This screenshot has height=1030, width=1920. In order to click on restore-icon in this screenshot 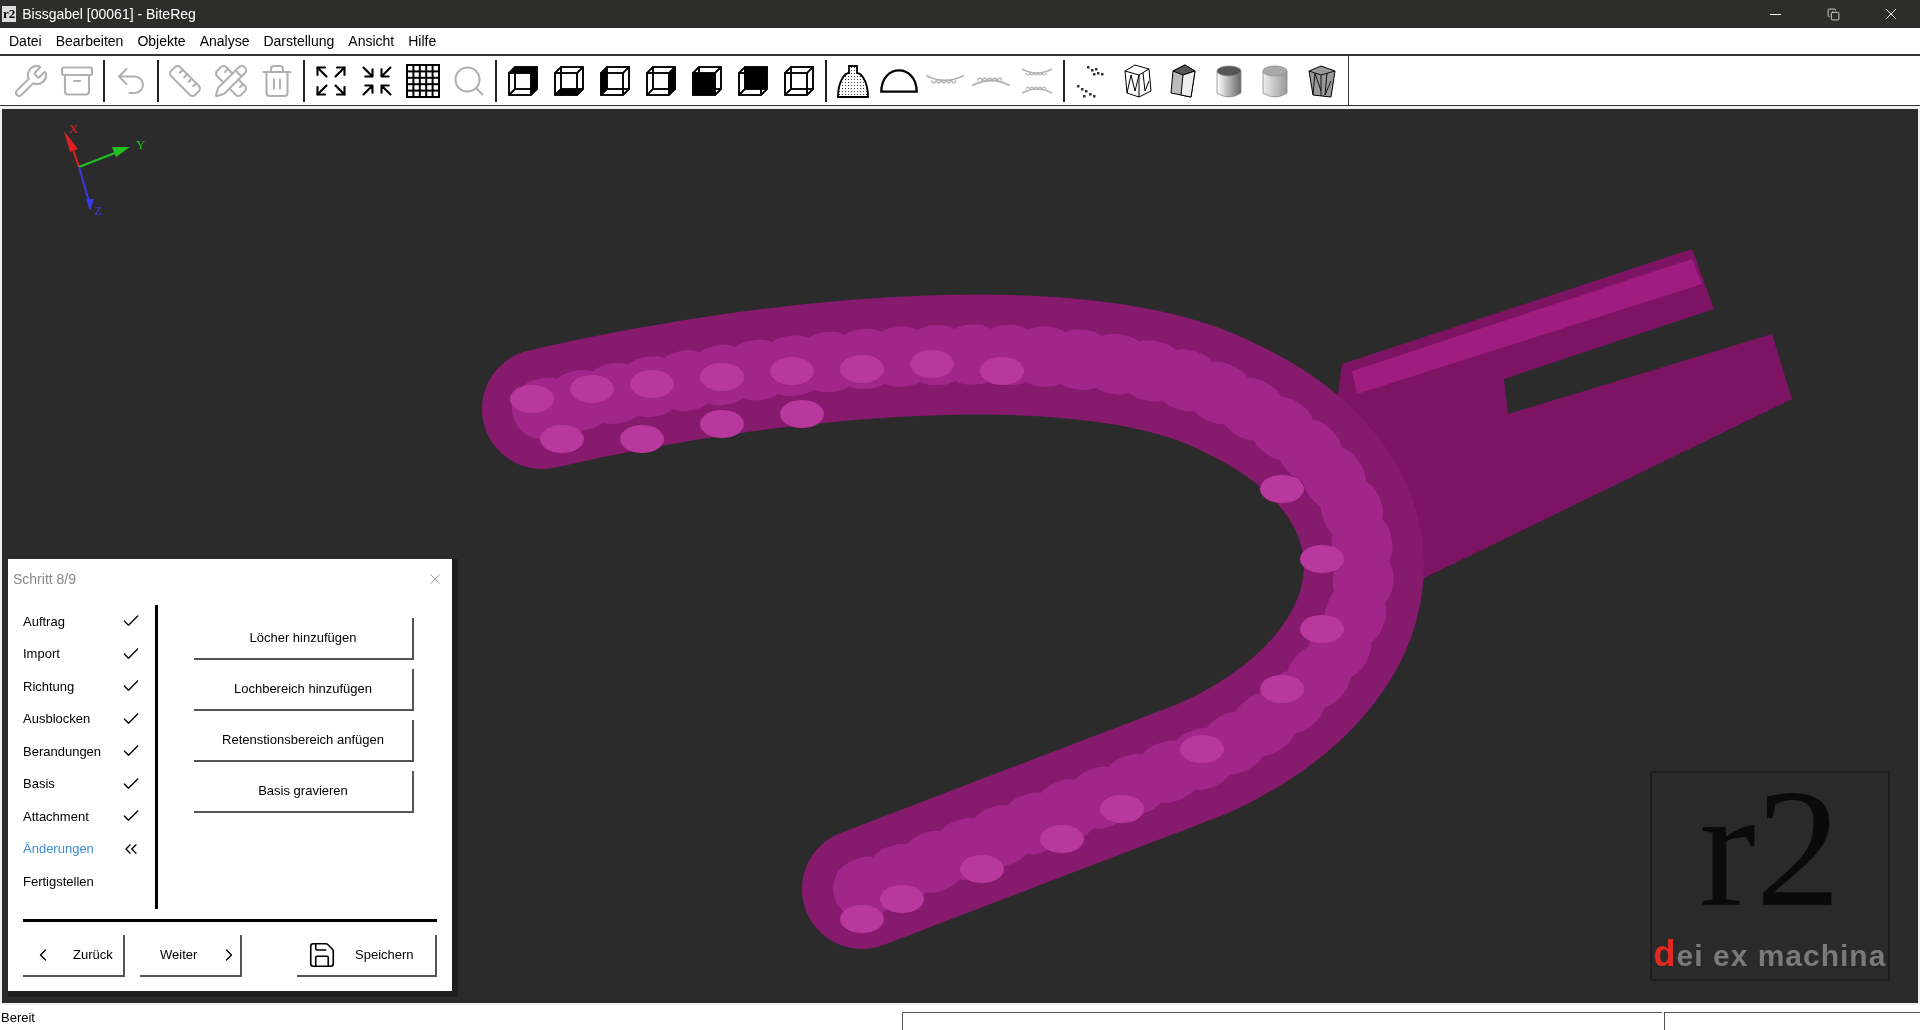, I will do `click(1833, 14)`.